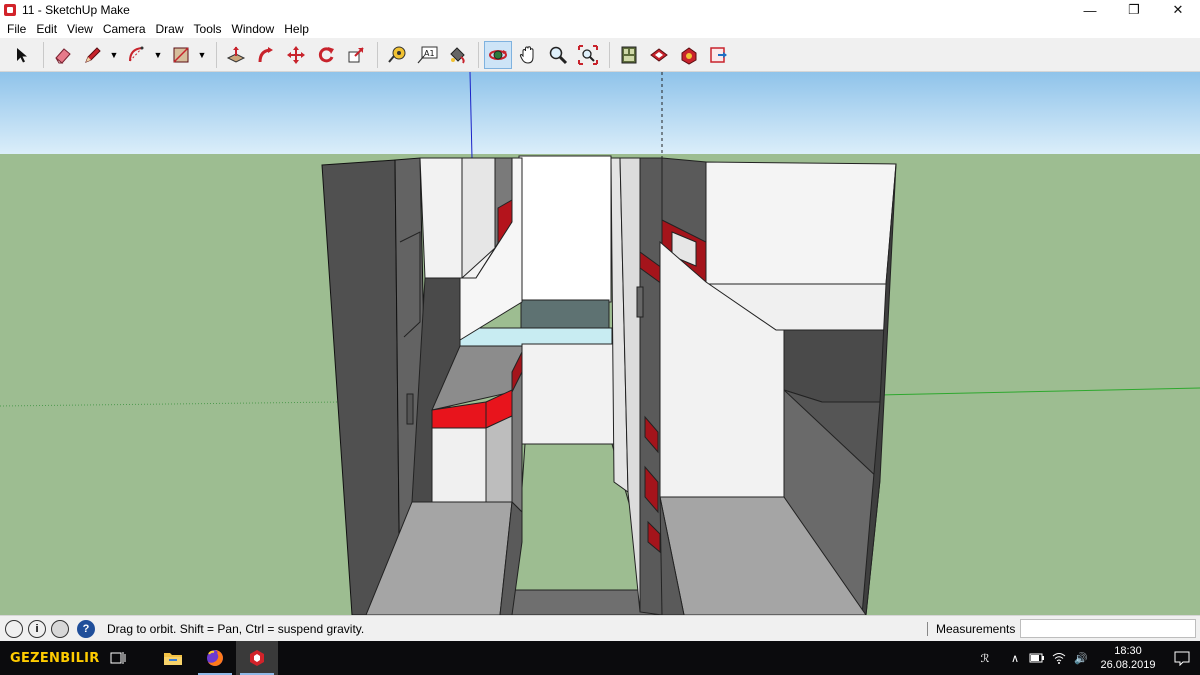  I want to click on rotate-tool, so click(326, 55).